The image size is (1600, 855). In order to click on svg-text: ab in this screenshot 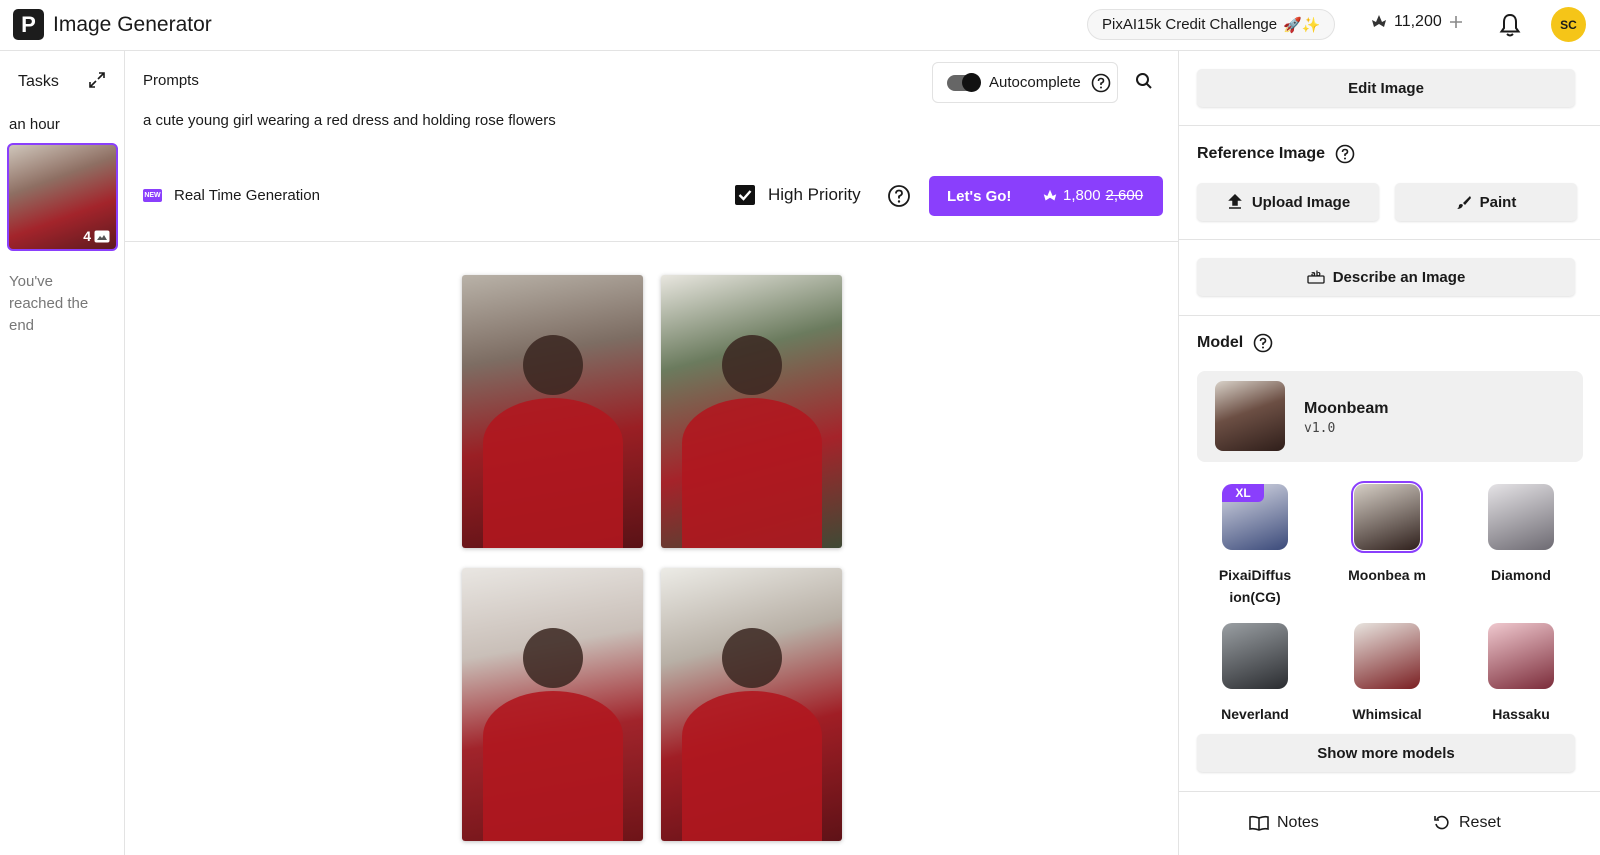, I will do `click(1316, 274)`.